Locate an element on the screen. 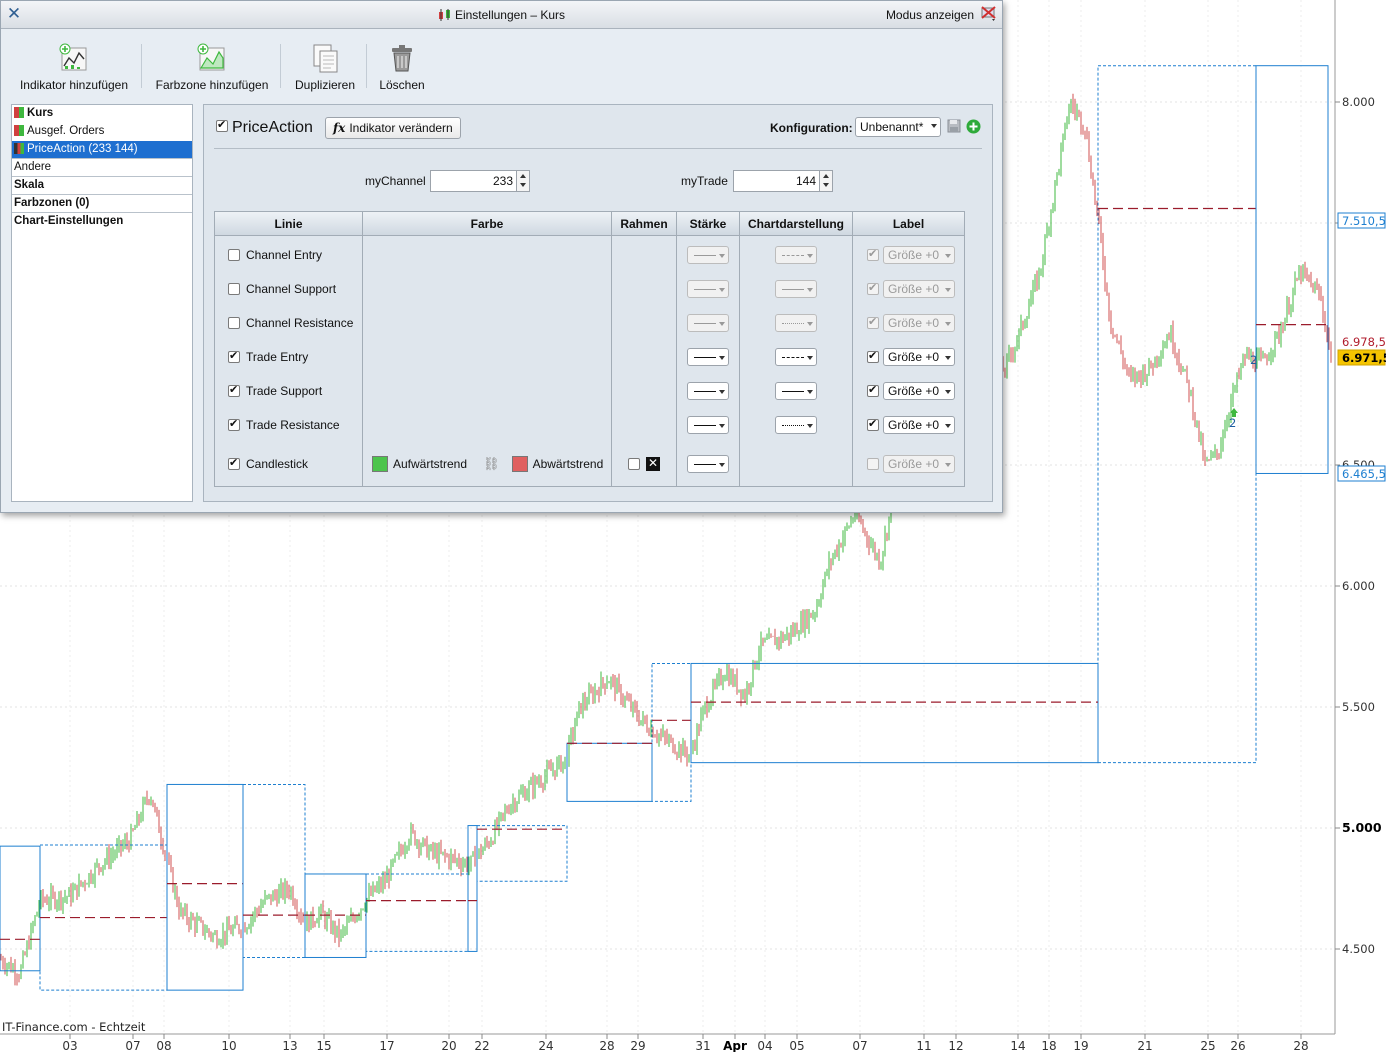 The image size is (1386, 1052). uptrend-color-swatch is located at coordinates (380, 464).